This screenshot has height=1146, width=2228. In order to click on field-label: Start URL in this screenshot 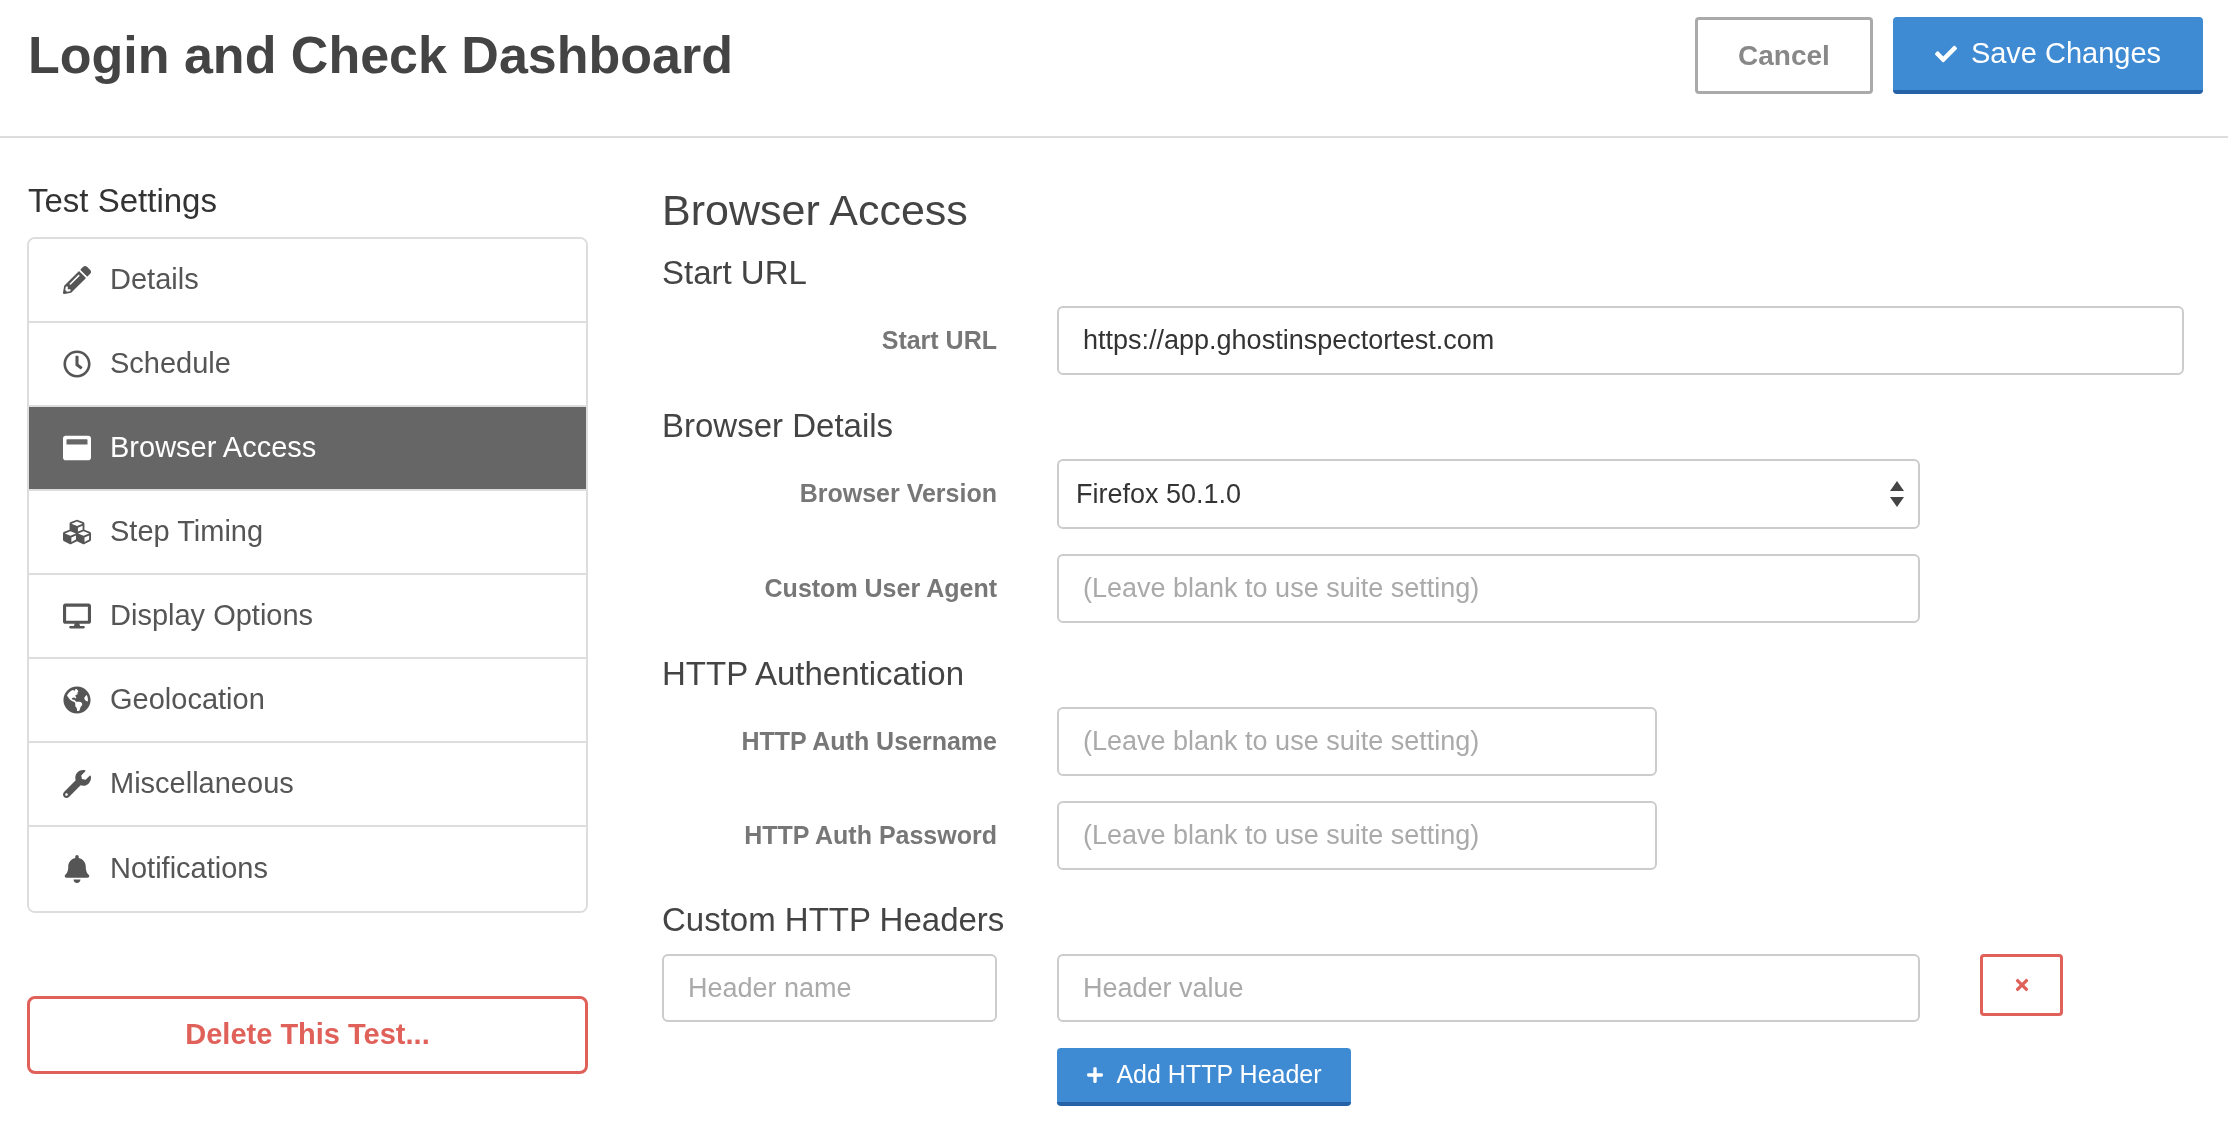, I will do `click(938, 340)`.